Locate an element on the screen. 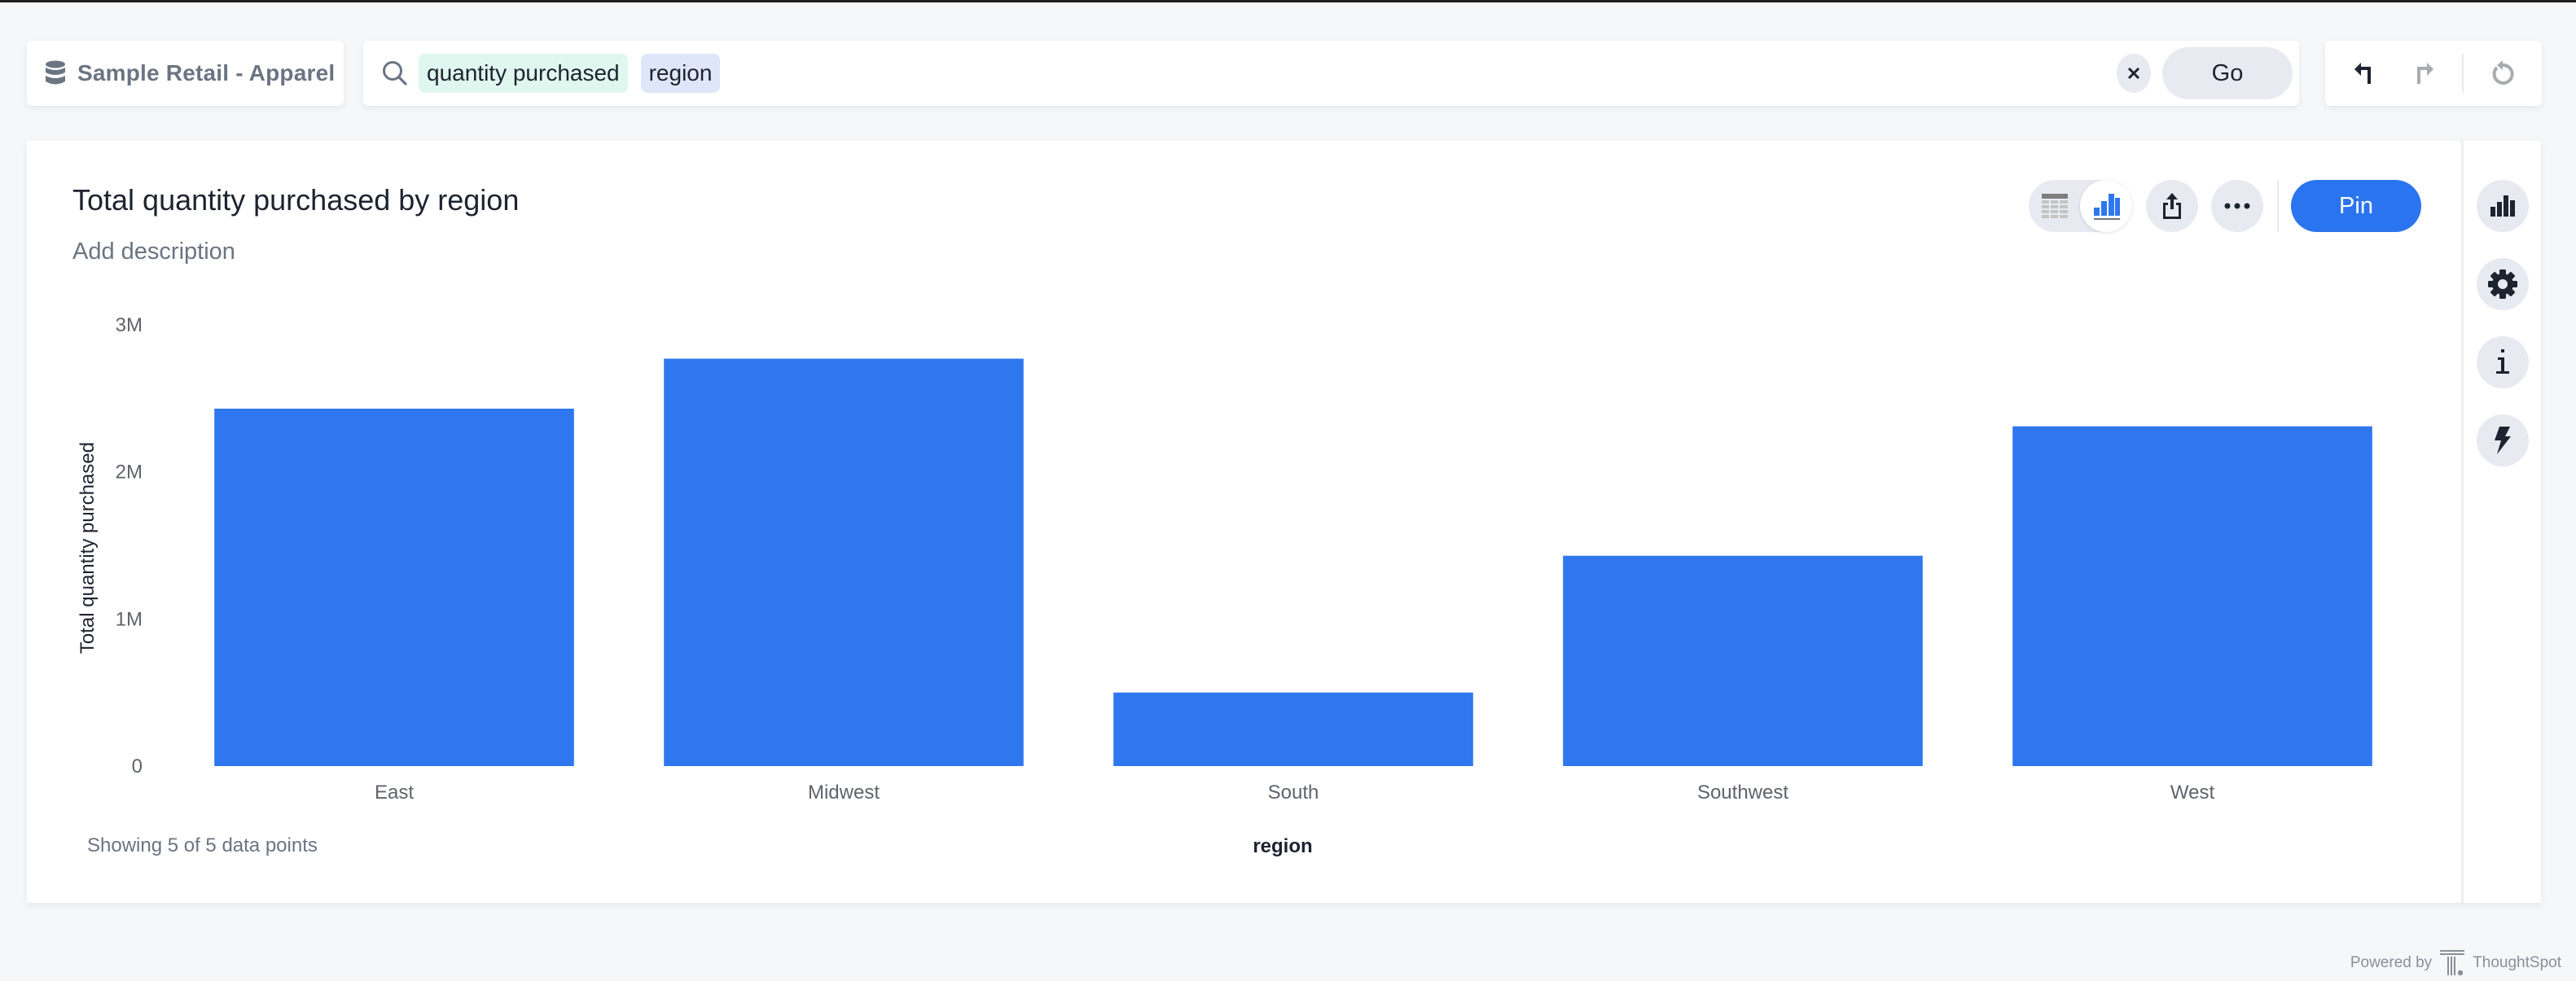  data-source-selector: Sample Retail - Apparel is located at coordinates (185, 73).